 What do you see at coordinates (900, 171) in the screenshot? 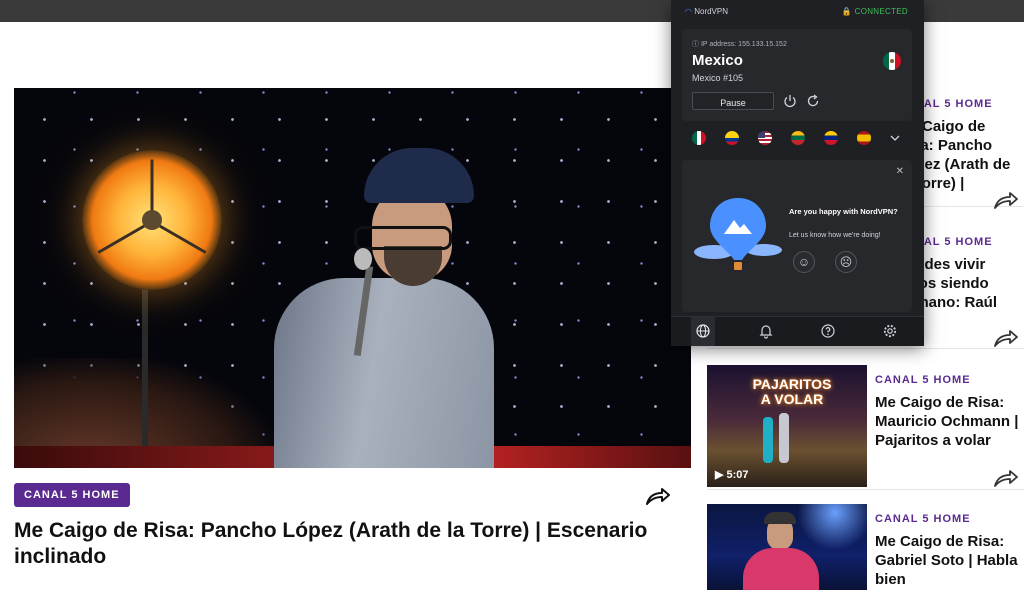
I see `close-icon: ✕` at bounding box center [900, 171].